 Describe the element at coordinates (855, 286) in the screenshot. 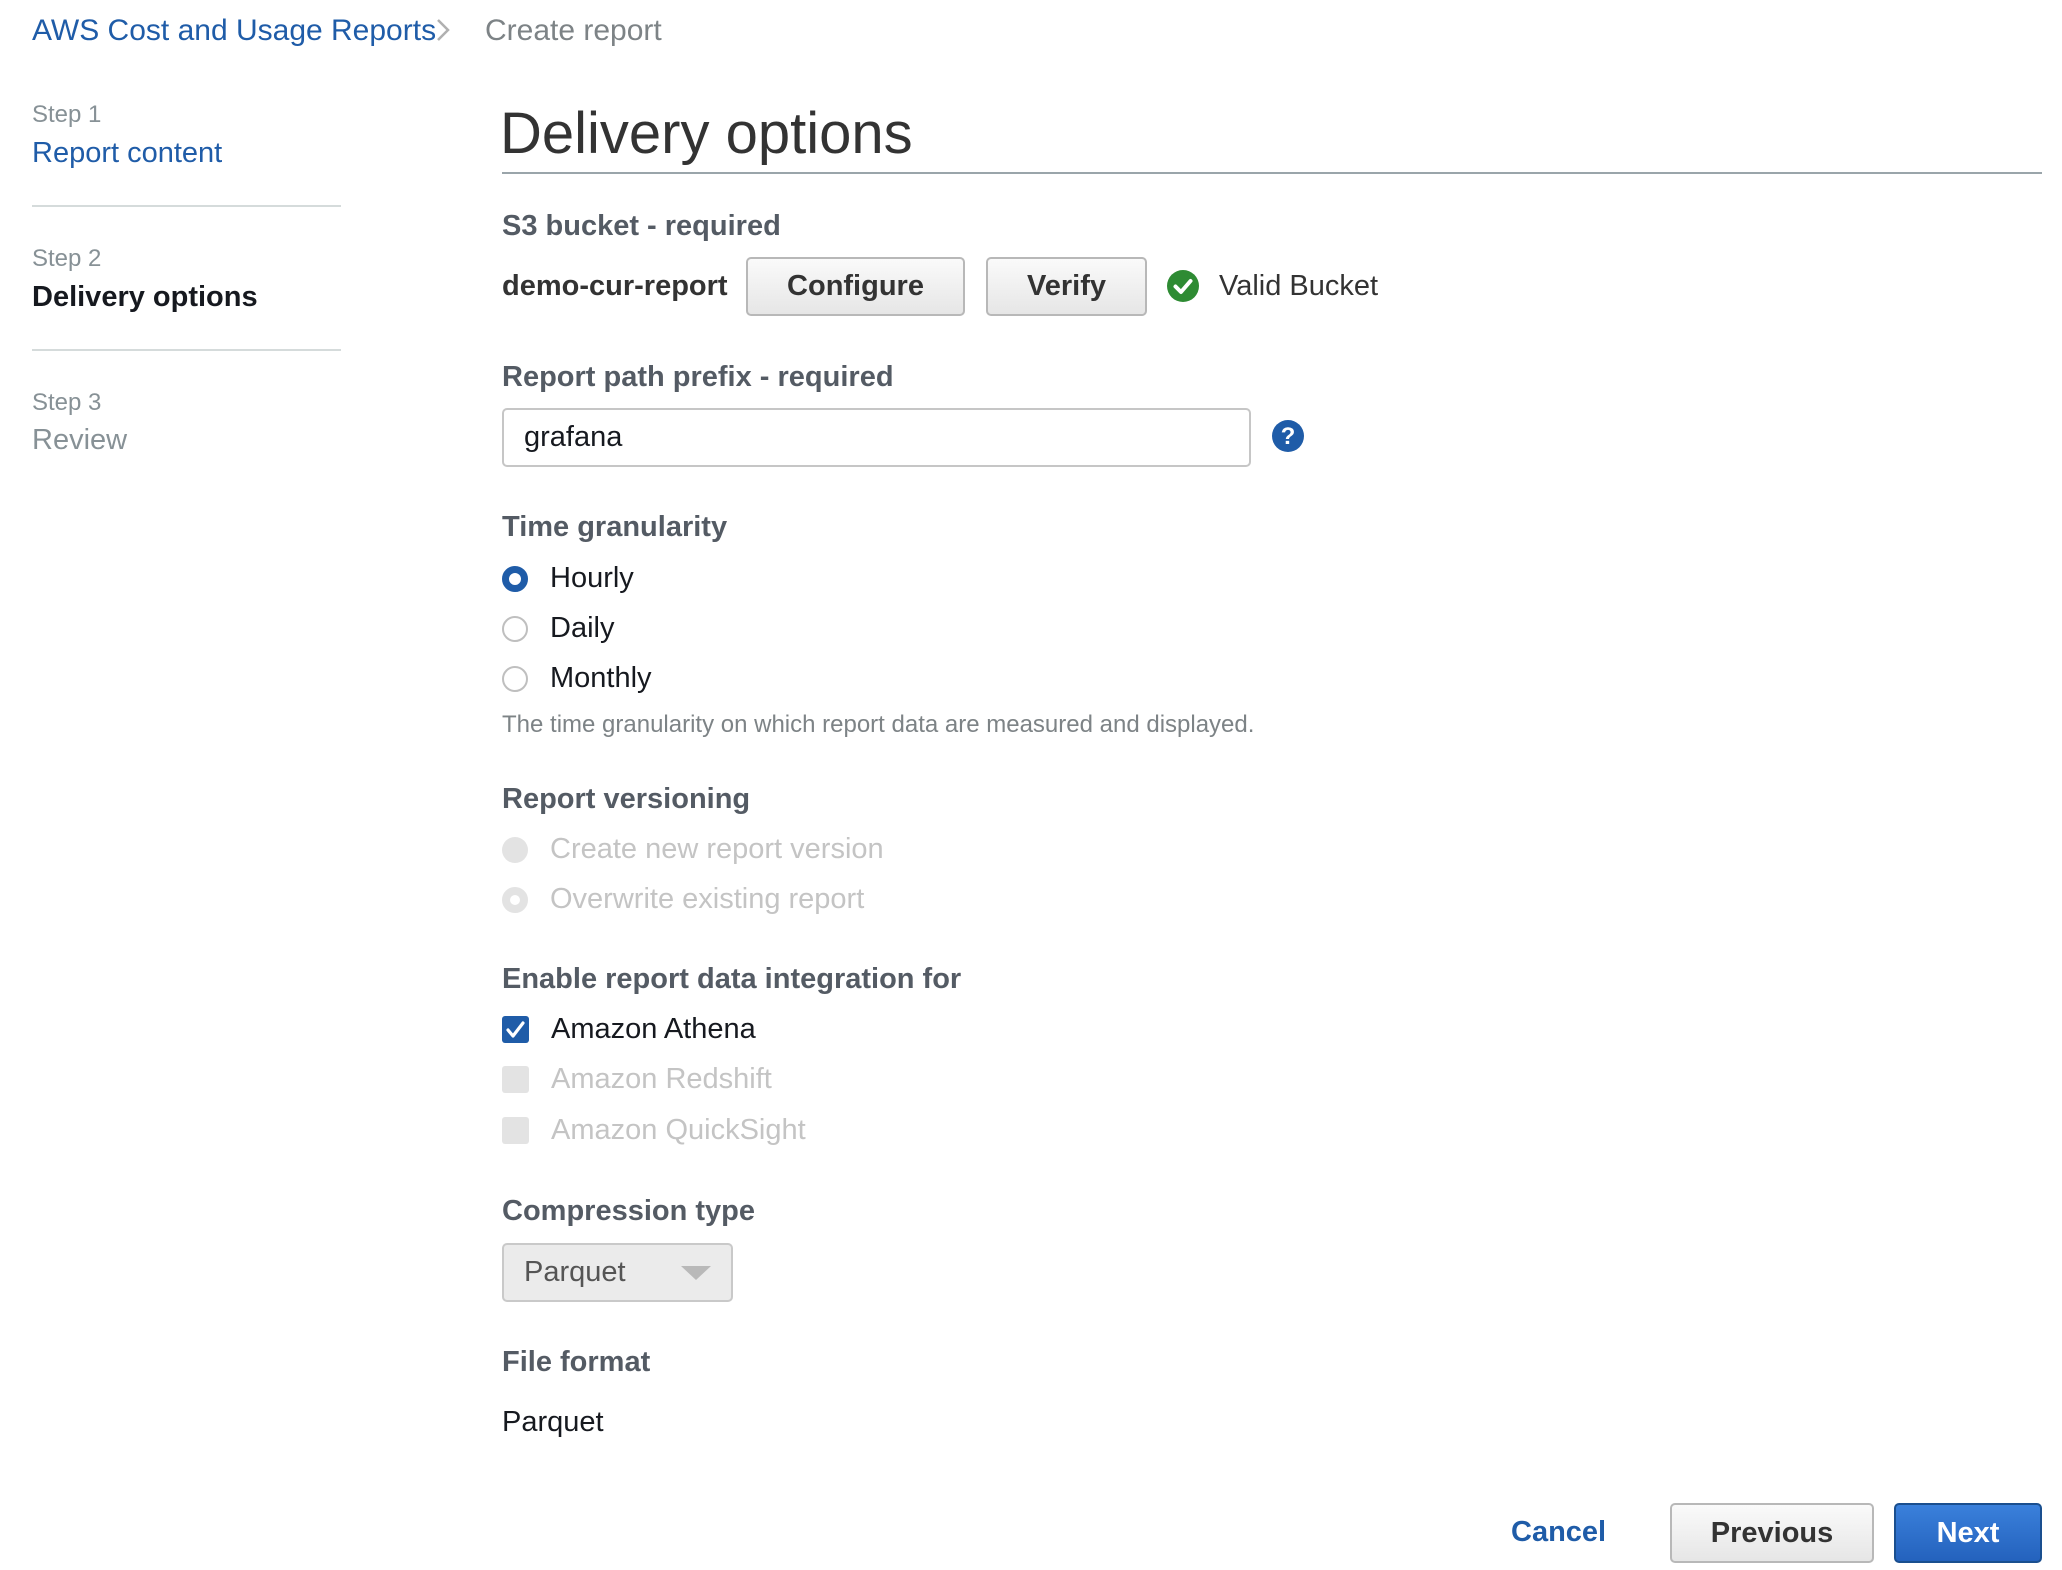

I see `configure-button: Configure` at that location.